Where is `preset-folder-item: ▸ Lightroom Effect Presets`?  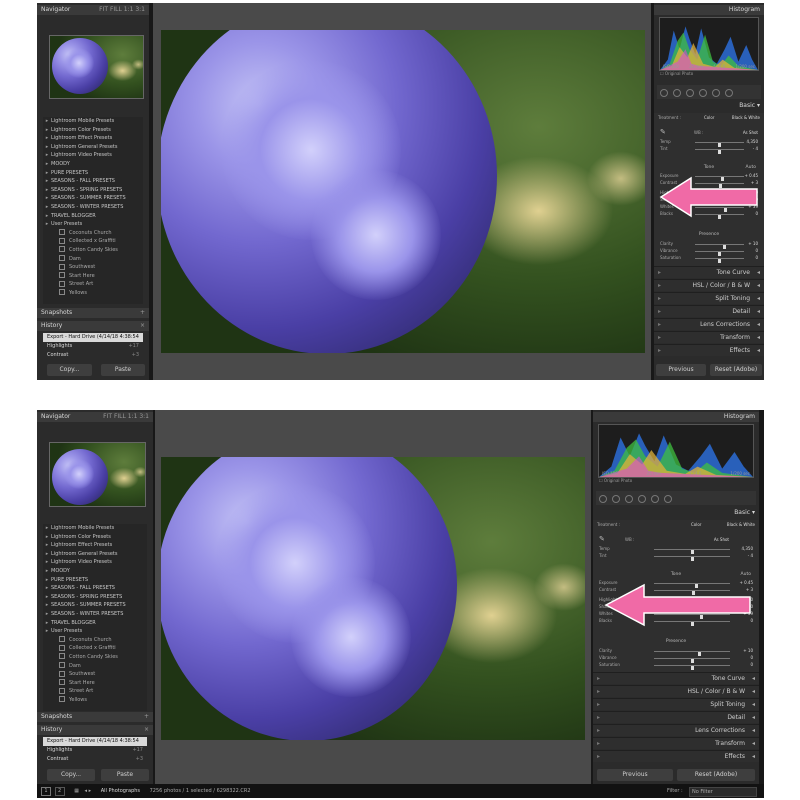
preset-folder-item: ▸ Lightroom Effect Presets is located at coordinates (93, 138).